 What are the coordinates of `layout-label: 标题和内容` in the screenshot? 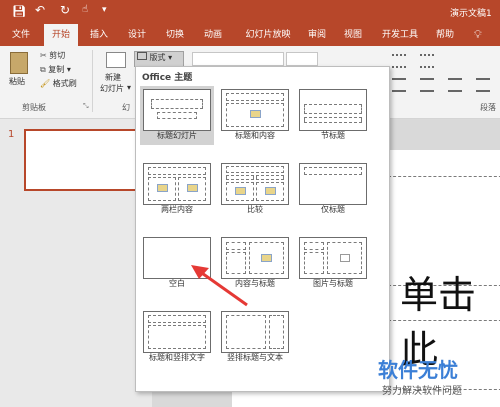 It's located at (255, 135).